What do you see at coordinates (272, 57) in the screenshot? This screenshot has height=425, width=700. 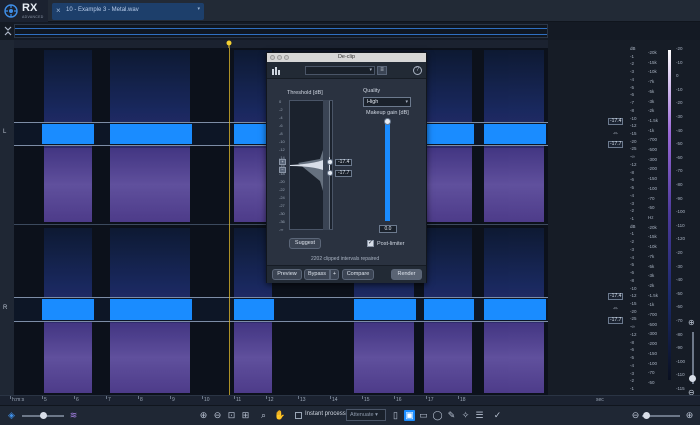 I see `close-window-icon` at bounding box center [272, 57].